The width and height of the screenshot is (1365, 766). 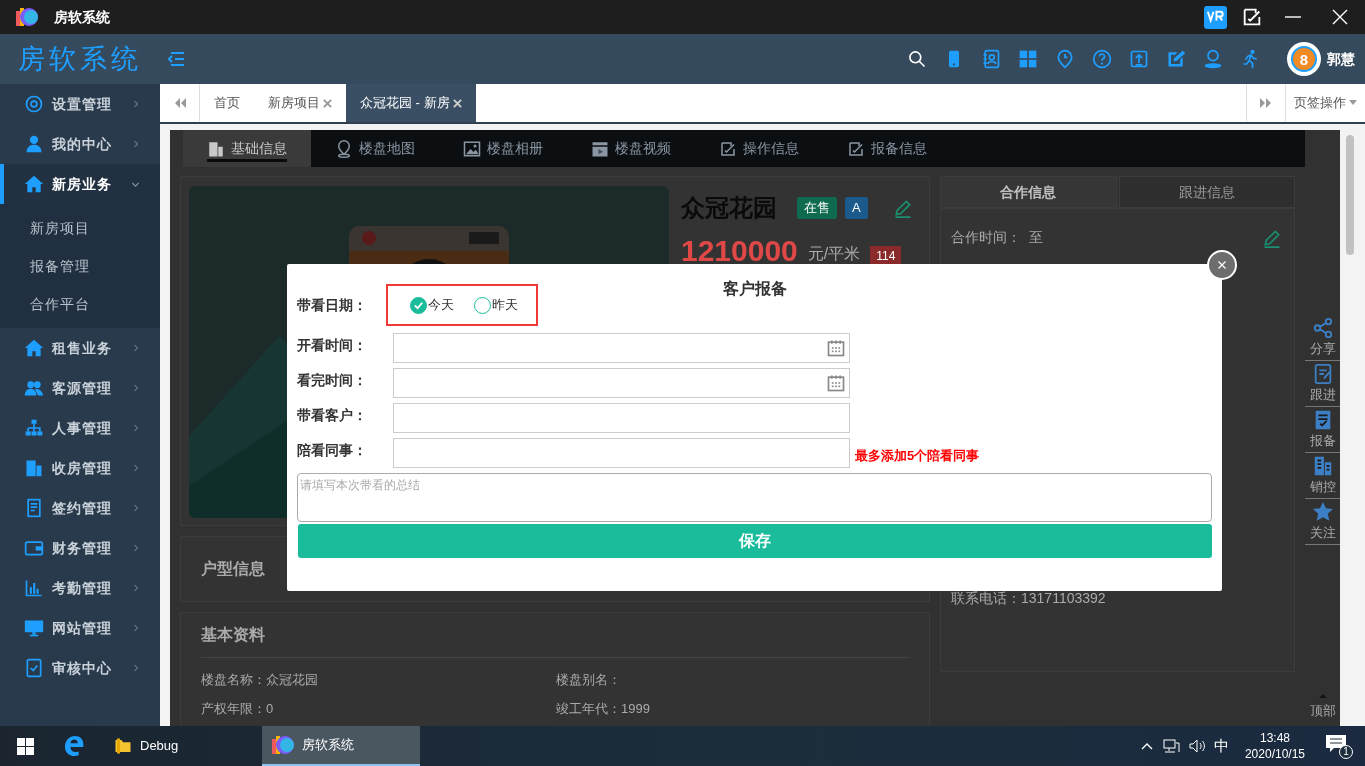 What do you see at coordinates (300, 103) in the screenshot?
I see `page-tab: 新房项目` at bounding box center [300, 103].